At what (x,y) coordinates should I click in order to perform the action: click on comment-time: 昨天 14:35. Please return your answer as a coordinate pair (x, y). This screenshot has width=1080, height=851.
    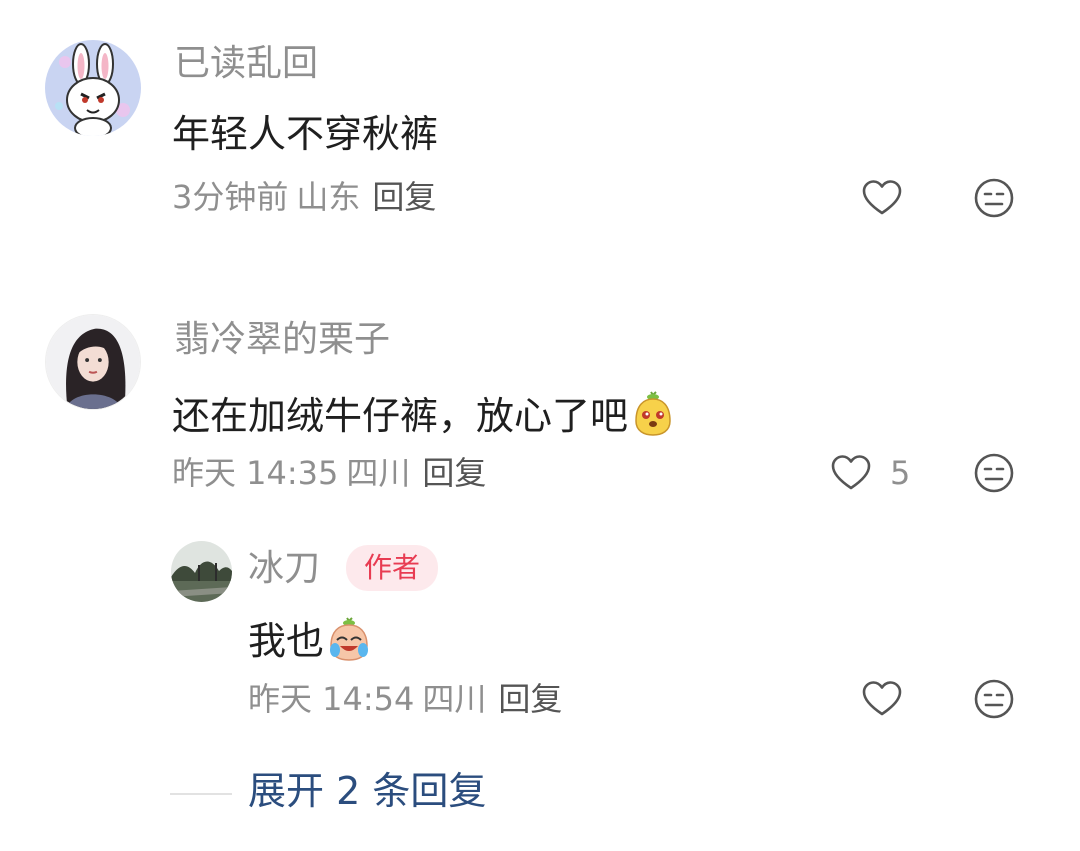
    Looking at the image, I should click on (255, 473).